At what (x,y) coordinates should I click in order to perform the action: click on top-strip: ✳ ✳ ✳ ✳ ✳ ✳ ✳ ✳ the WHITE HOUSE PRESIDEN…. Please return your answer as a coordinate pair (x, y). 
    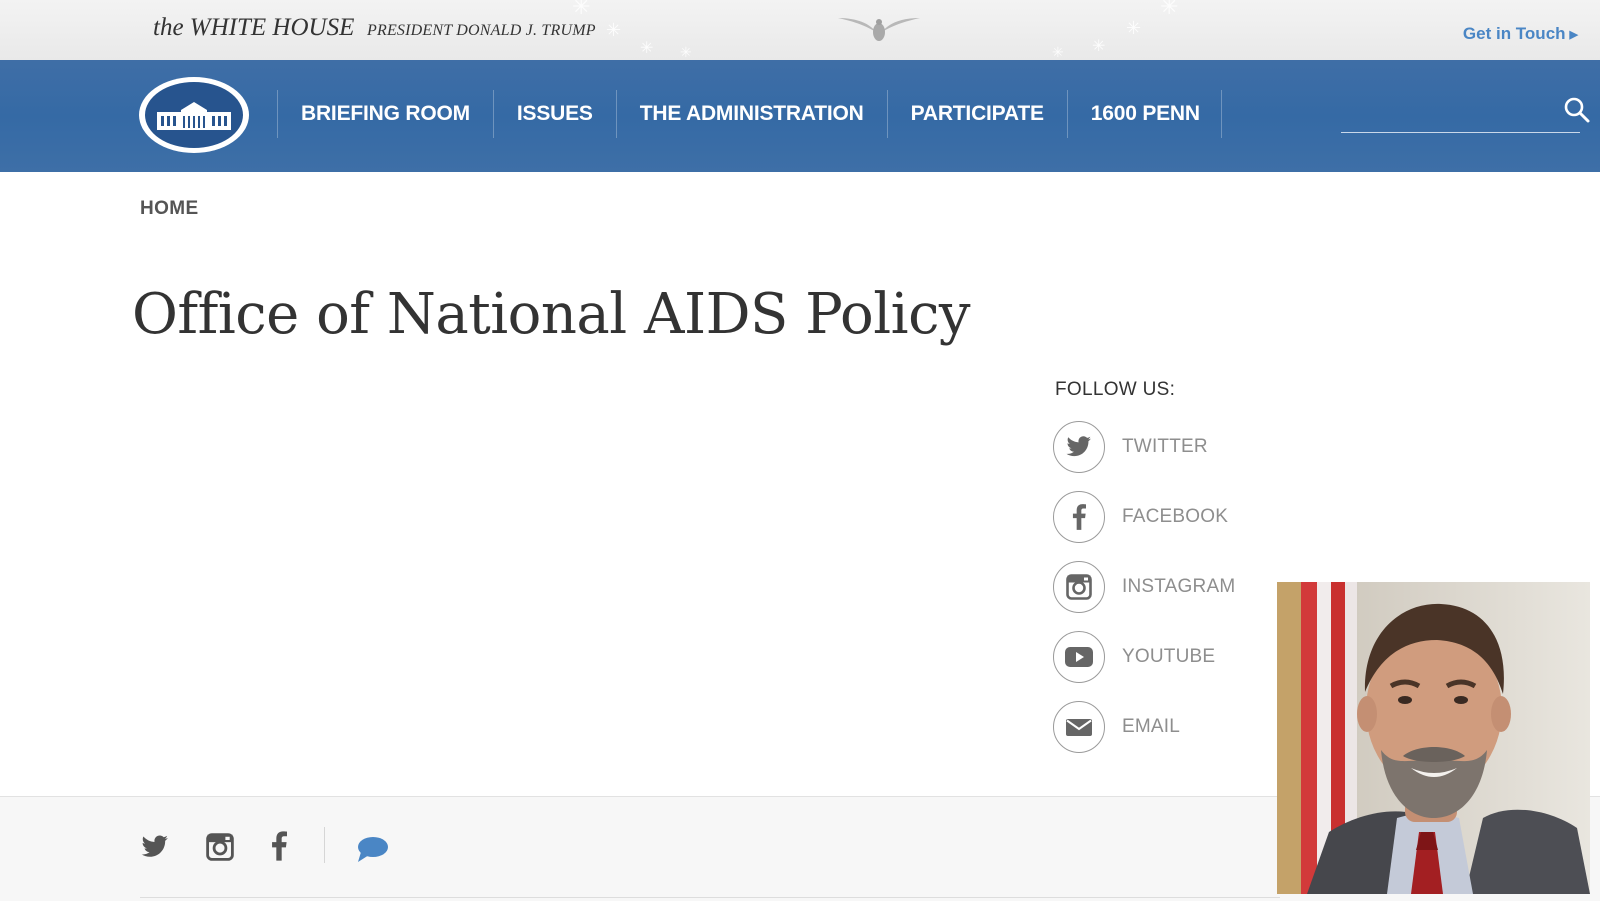
    Looking at the image, I should click on (800, 30).